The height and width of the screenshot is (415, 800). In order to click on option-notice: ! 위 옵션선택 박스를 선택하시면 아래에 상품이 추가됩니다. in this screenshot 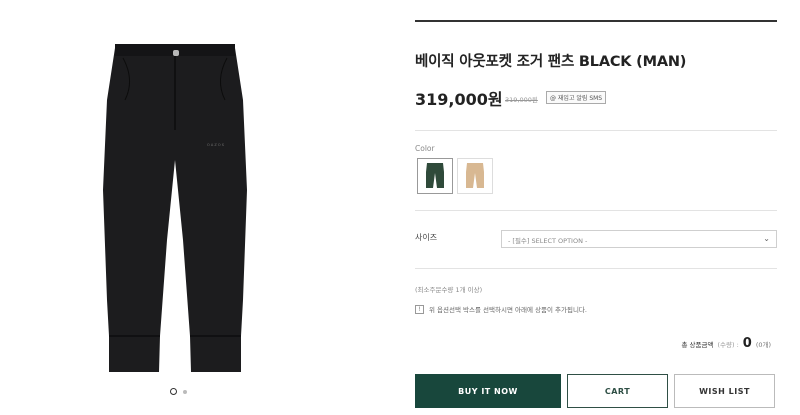, I will do `click(501, 309)`.